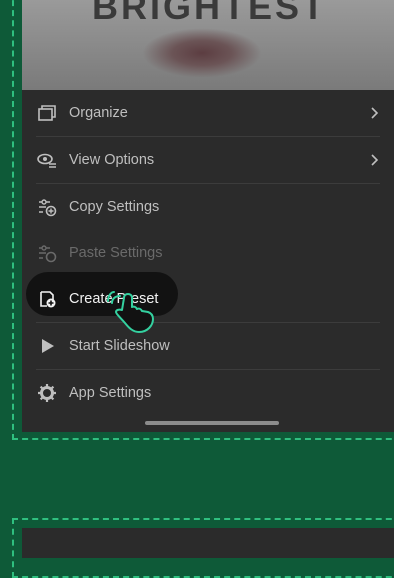 The image size is (394, 578). Describe the element at coordinates (212, 423) in the screenshot. I see `home-indicator` at that location.